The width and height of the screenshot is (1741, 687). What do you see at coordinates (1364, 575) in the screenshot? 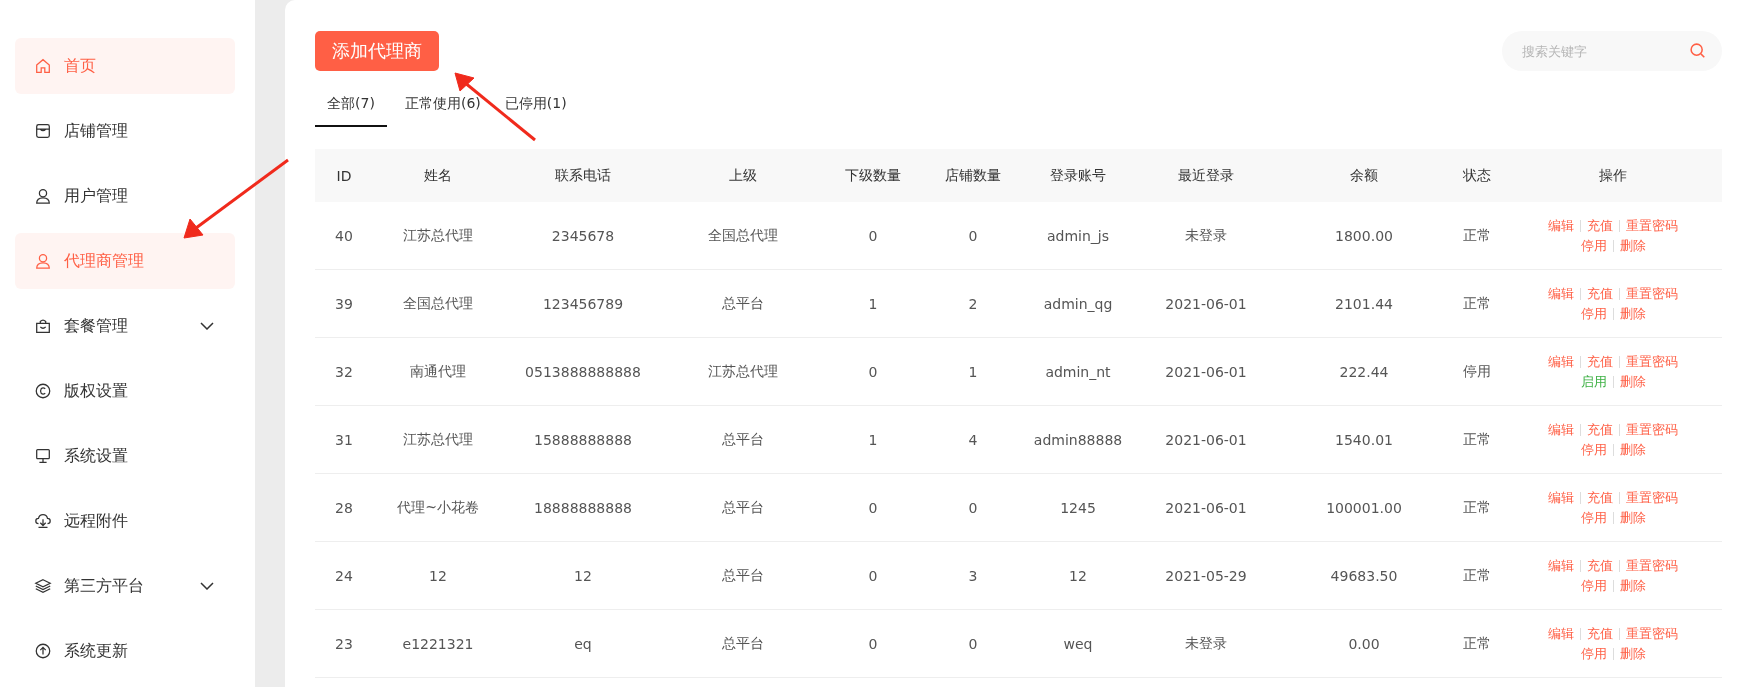
I see `table-cell-text: 49683.50` at bounding box center [1364, 575].